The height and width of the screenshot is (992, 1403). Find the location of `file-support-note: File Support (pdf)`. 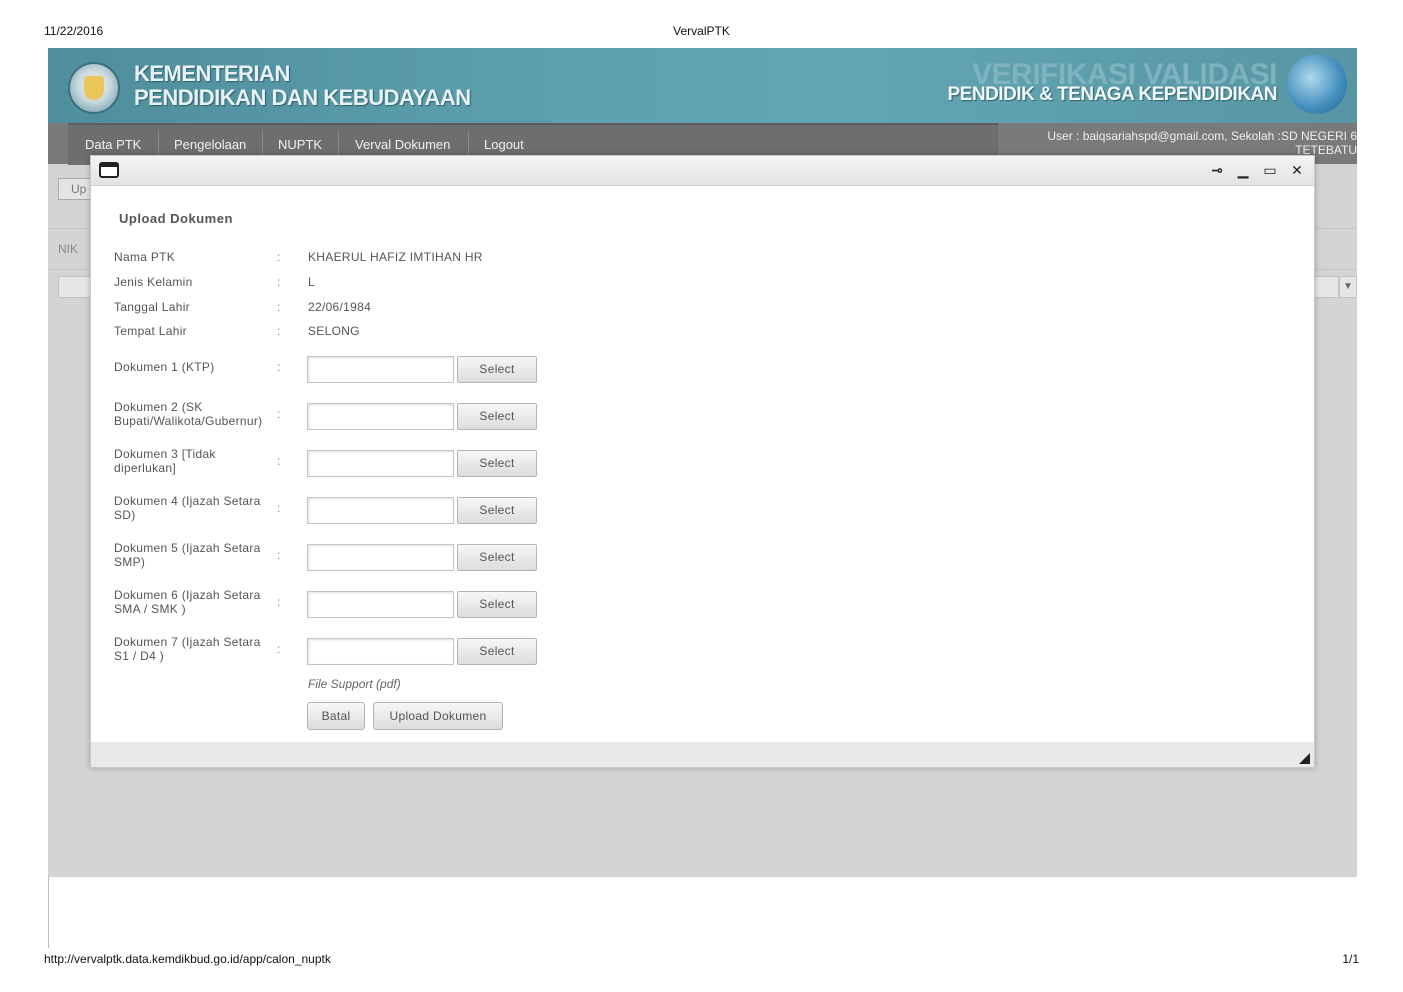

file-support-note: File Support (pdf) is located at coordinates (354, 684).